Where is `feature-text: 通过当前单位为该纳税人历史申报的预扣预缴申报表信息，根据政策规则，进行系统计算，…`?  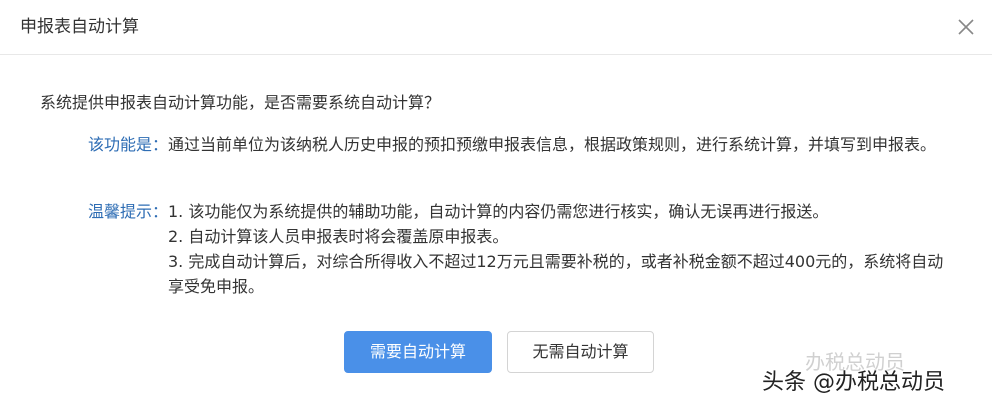 feature-text: 通过当前单位为该纳税人历史申报的预扣预缴申报表信息，根据政策规则，进行系统计算，… is located at coordinates (552, 144).